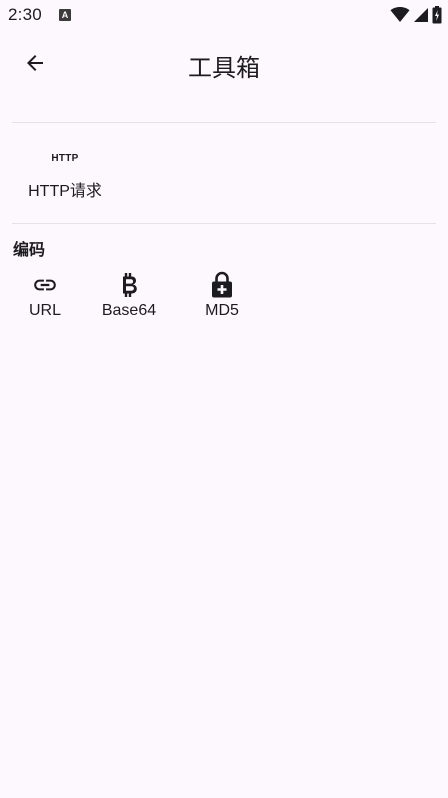  I want to click on status-icons, so click(416, 15).